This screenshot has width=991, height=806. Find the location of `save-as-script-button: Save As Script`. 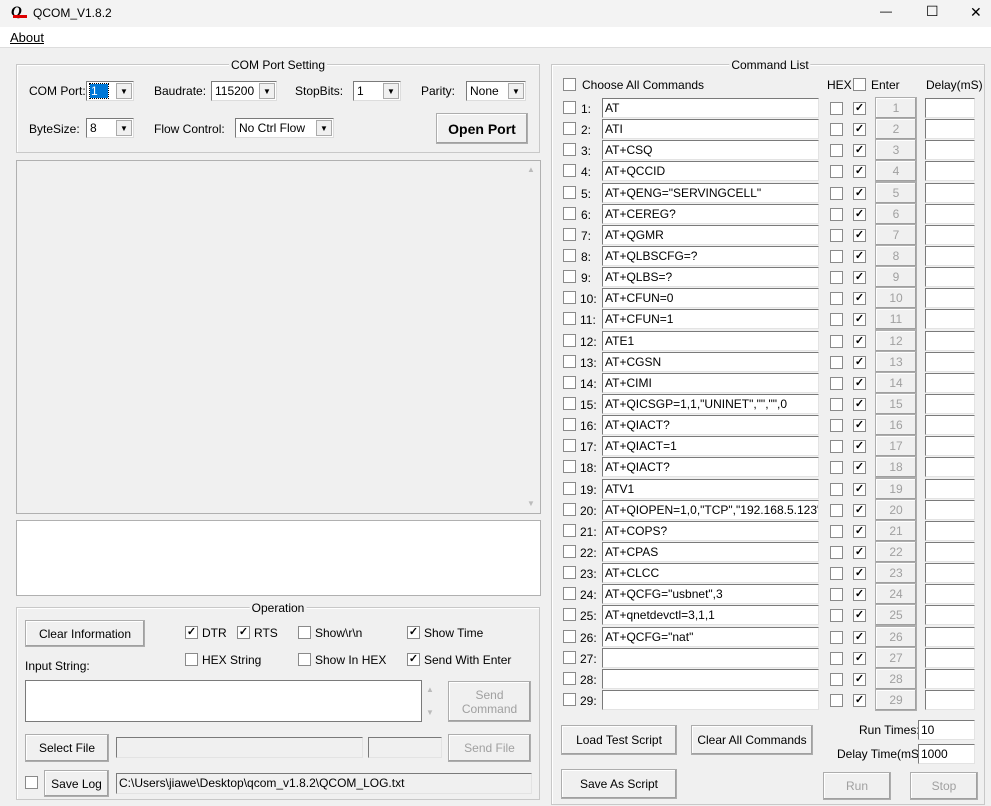

save-as-script-button: Save As Script is located at coordinates (619, 784).